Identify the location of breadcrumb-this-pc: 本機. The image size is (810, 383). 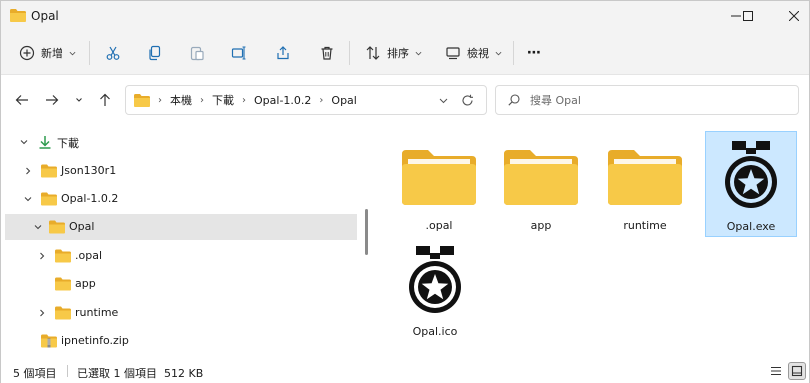
(181, 100).